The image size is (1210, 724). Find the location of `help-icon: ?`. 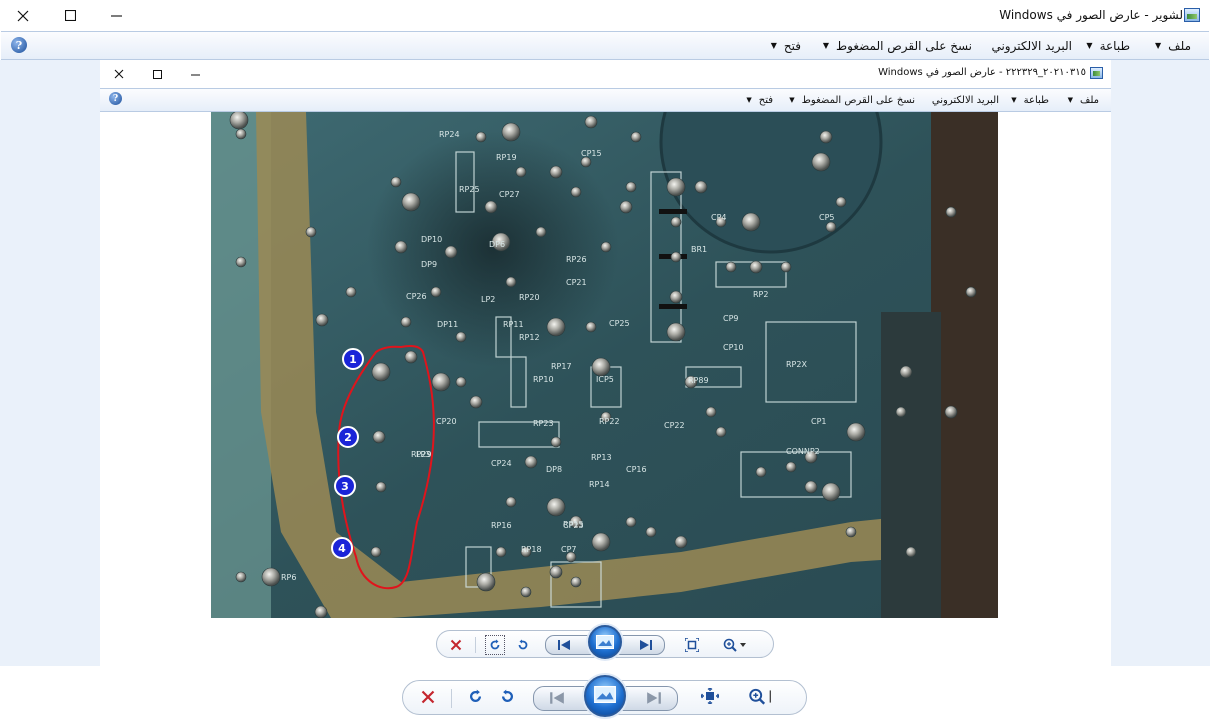

help-icon: ? is located at coordinates (19, 45).